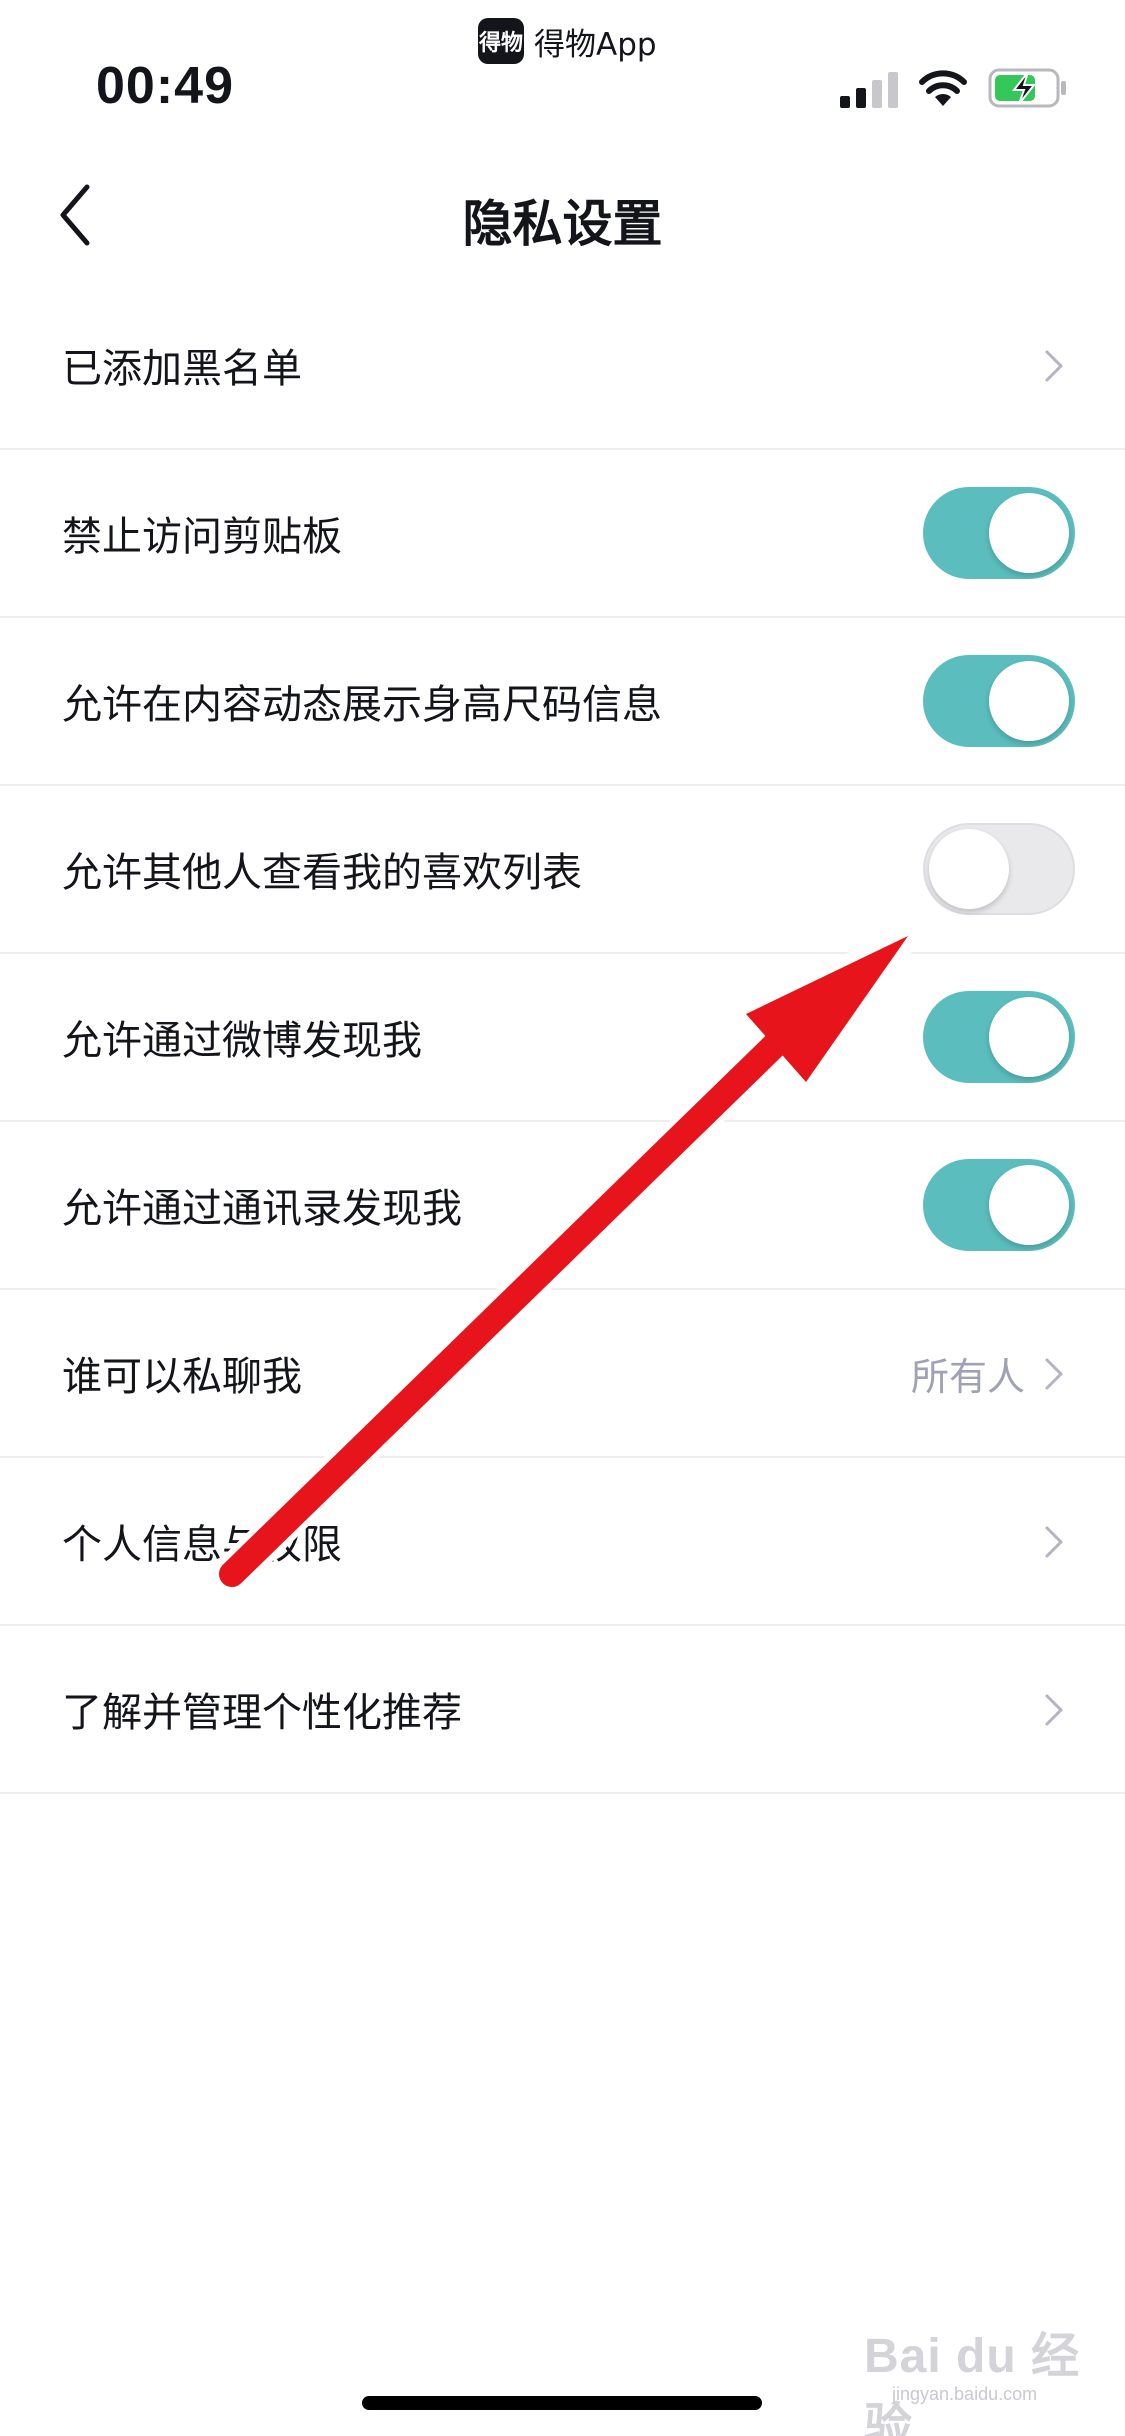  What do you see at coordinates (262, 1713) in the screenshot?
I see `setting-label: 了解并管理个性化推荐` at bounding box center [262, 1713].